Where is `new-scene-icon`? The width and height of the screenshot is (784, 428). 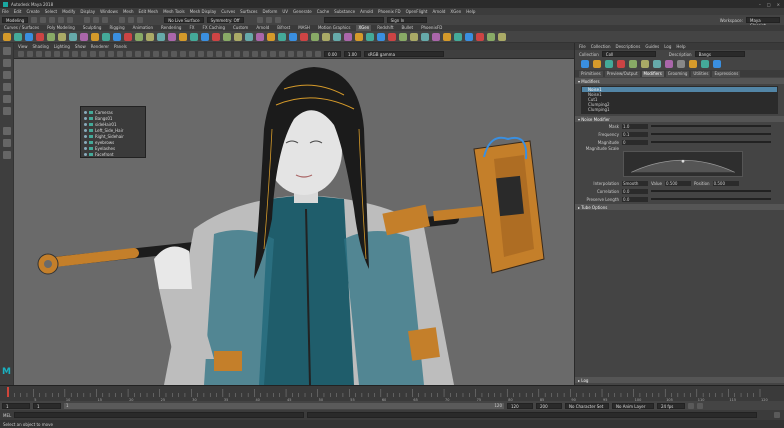 new-scene-icon is located at coordinates (34, 20).